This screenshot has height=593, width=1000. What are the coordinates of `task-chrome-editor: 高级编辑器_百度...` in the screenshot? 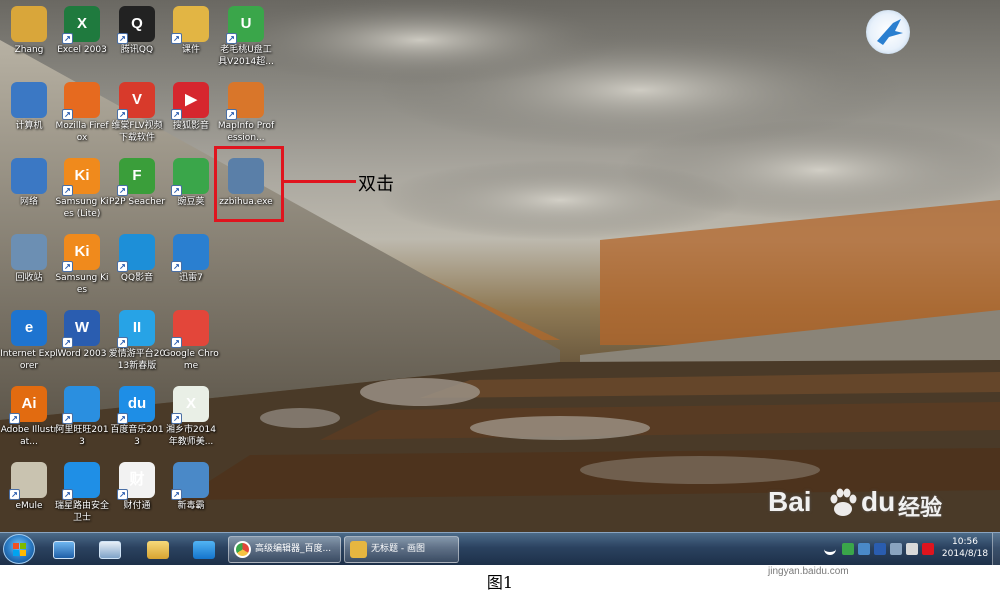 It's located at (284, 549).